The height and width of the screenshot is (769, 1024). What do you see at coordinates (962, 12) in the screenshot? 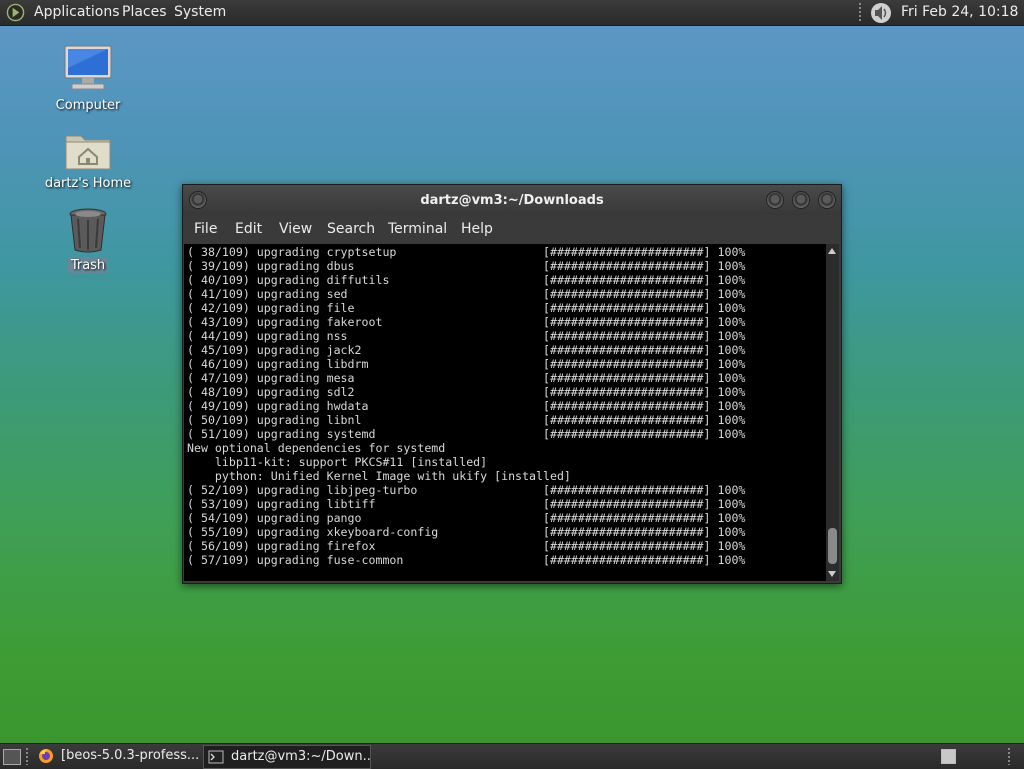
I see `clock: Fri Feb 24, 10:18 PM` at bounding box center [962, 12].